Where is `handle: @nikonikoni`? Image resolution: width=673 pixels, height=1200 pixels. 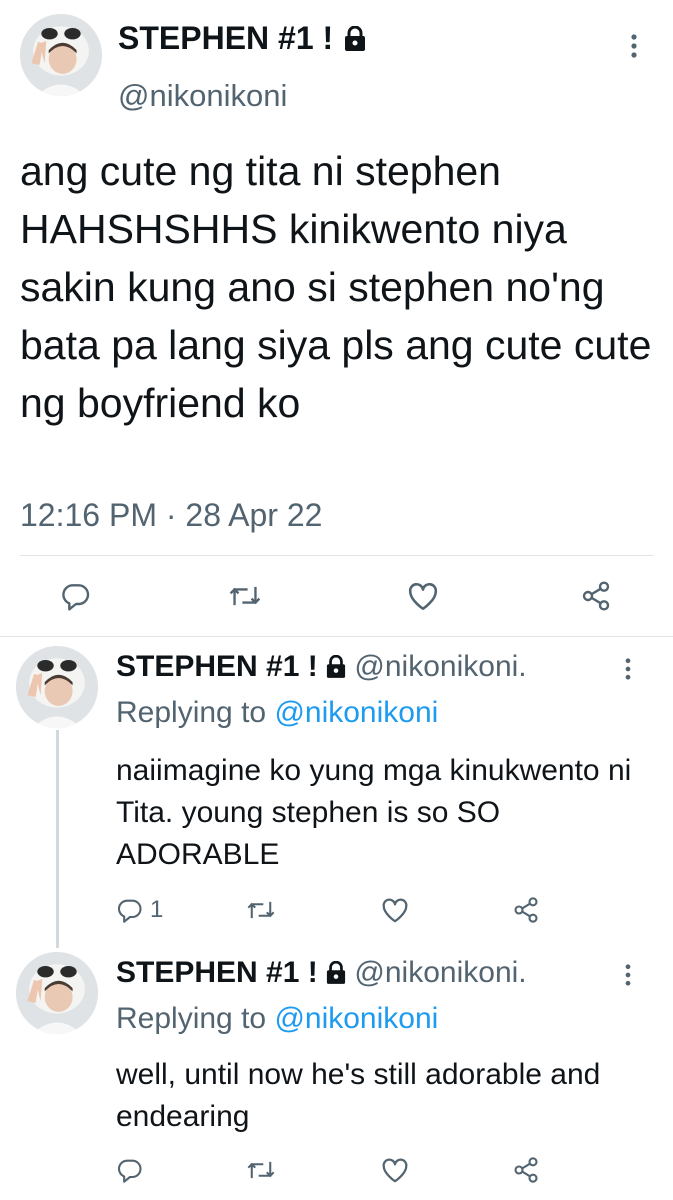 handle: @nikonikoni is located at coordinates (202, 96).